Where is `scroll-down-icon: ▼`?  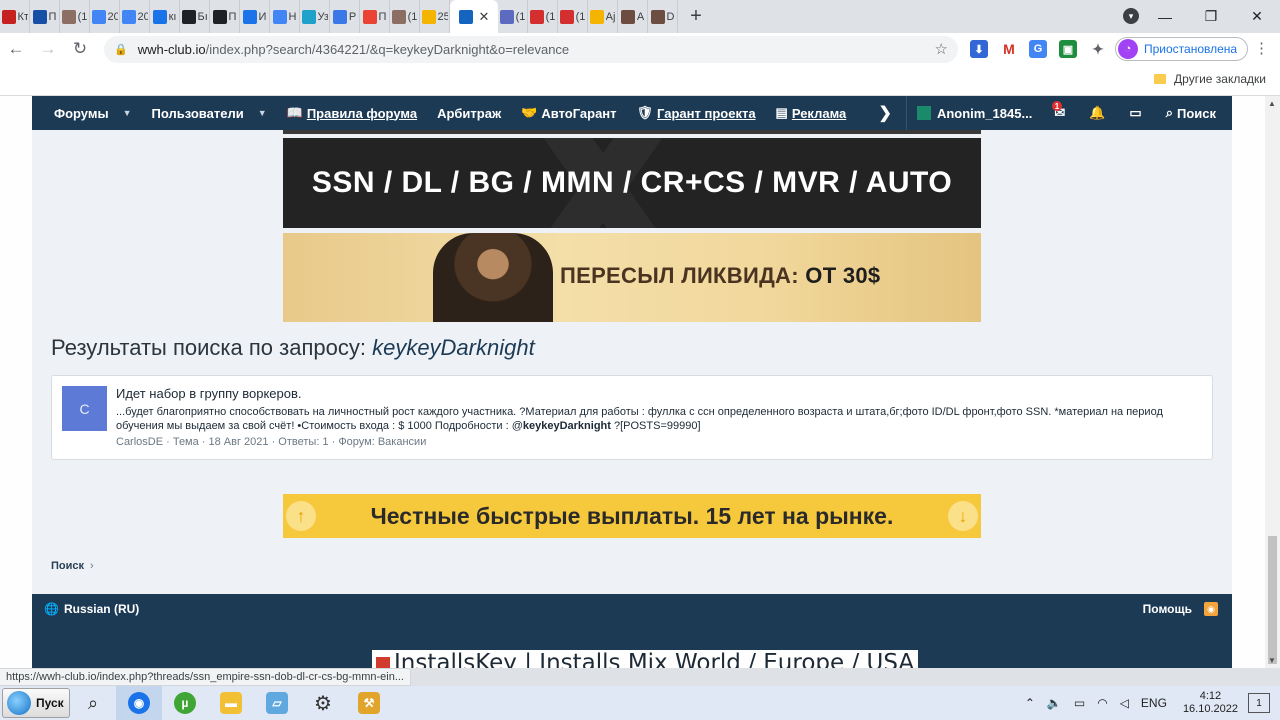 scroll-down-icon: ▼ is located at coordinates (1272, 660).